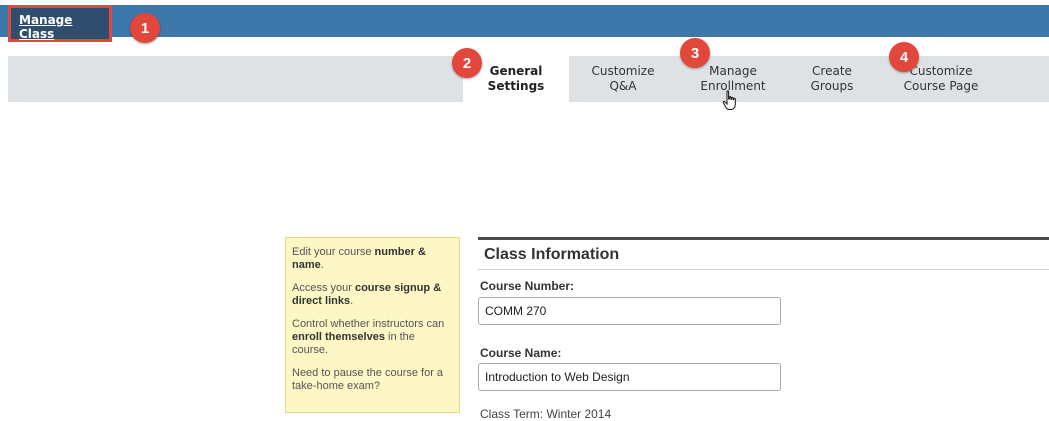  Describe the element at coordinates (521, 353) in the screenshot. I see `course-name-label: Course Name:` at that location.